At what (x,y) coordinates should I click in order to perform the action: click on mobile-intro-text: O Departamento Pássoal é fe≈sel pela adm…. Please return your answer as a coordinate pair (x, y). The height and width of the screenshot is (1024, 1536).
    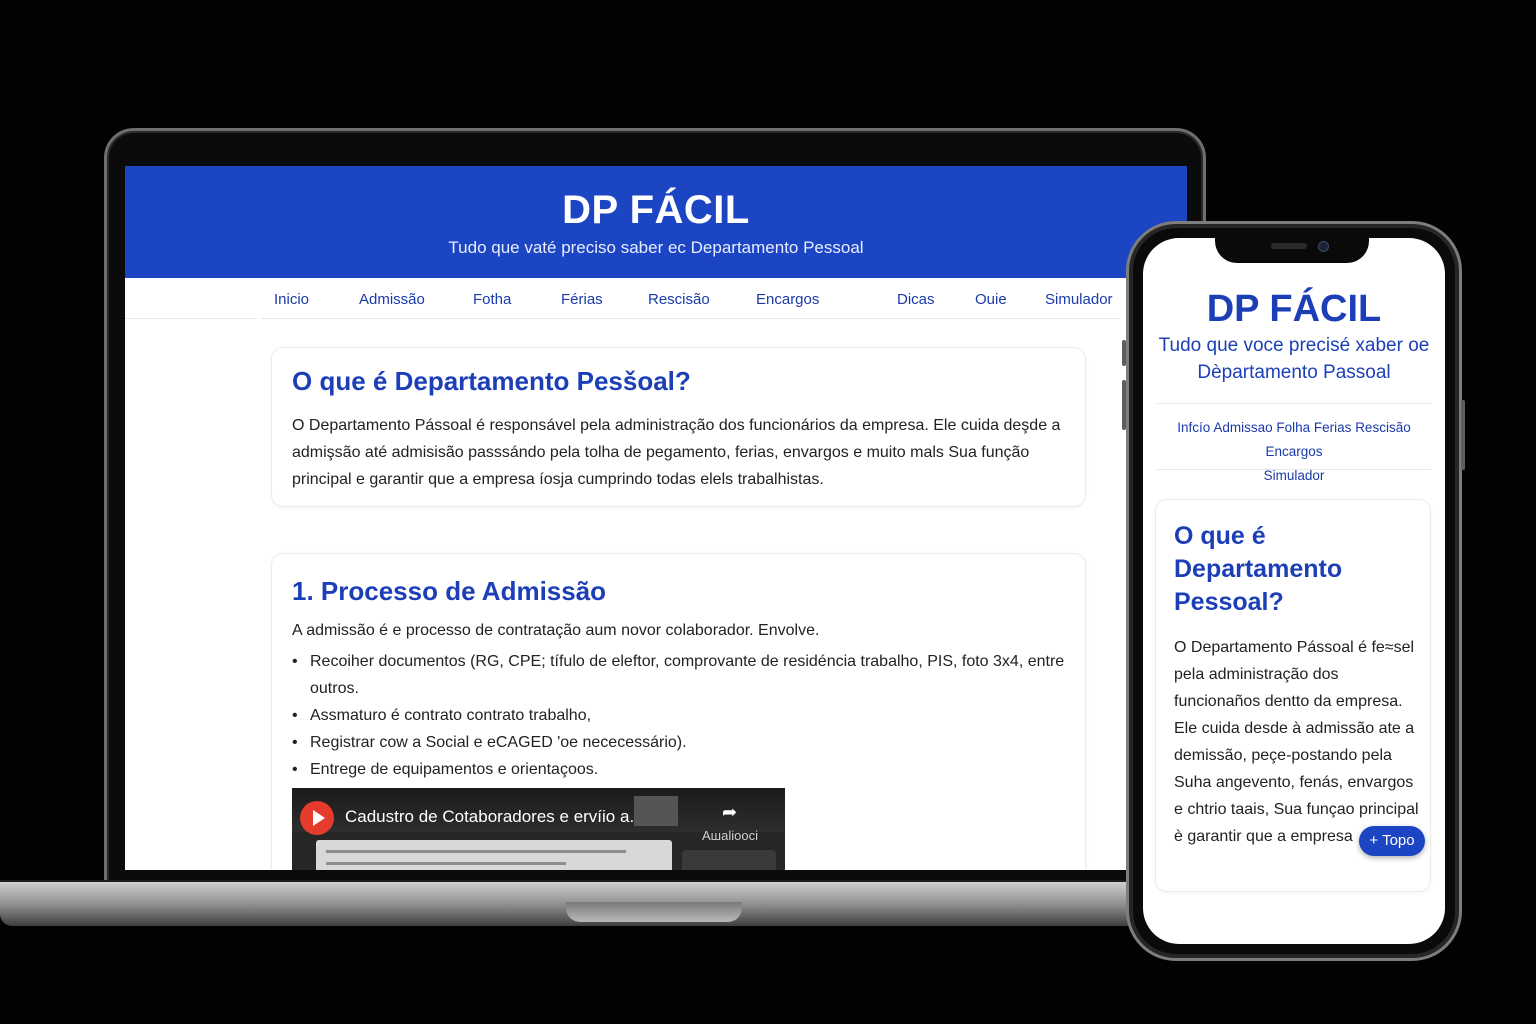
    Looking at the image, I should click on (1296, 742).